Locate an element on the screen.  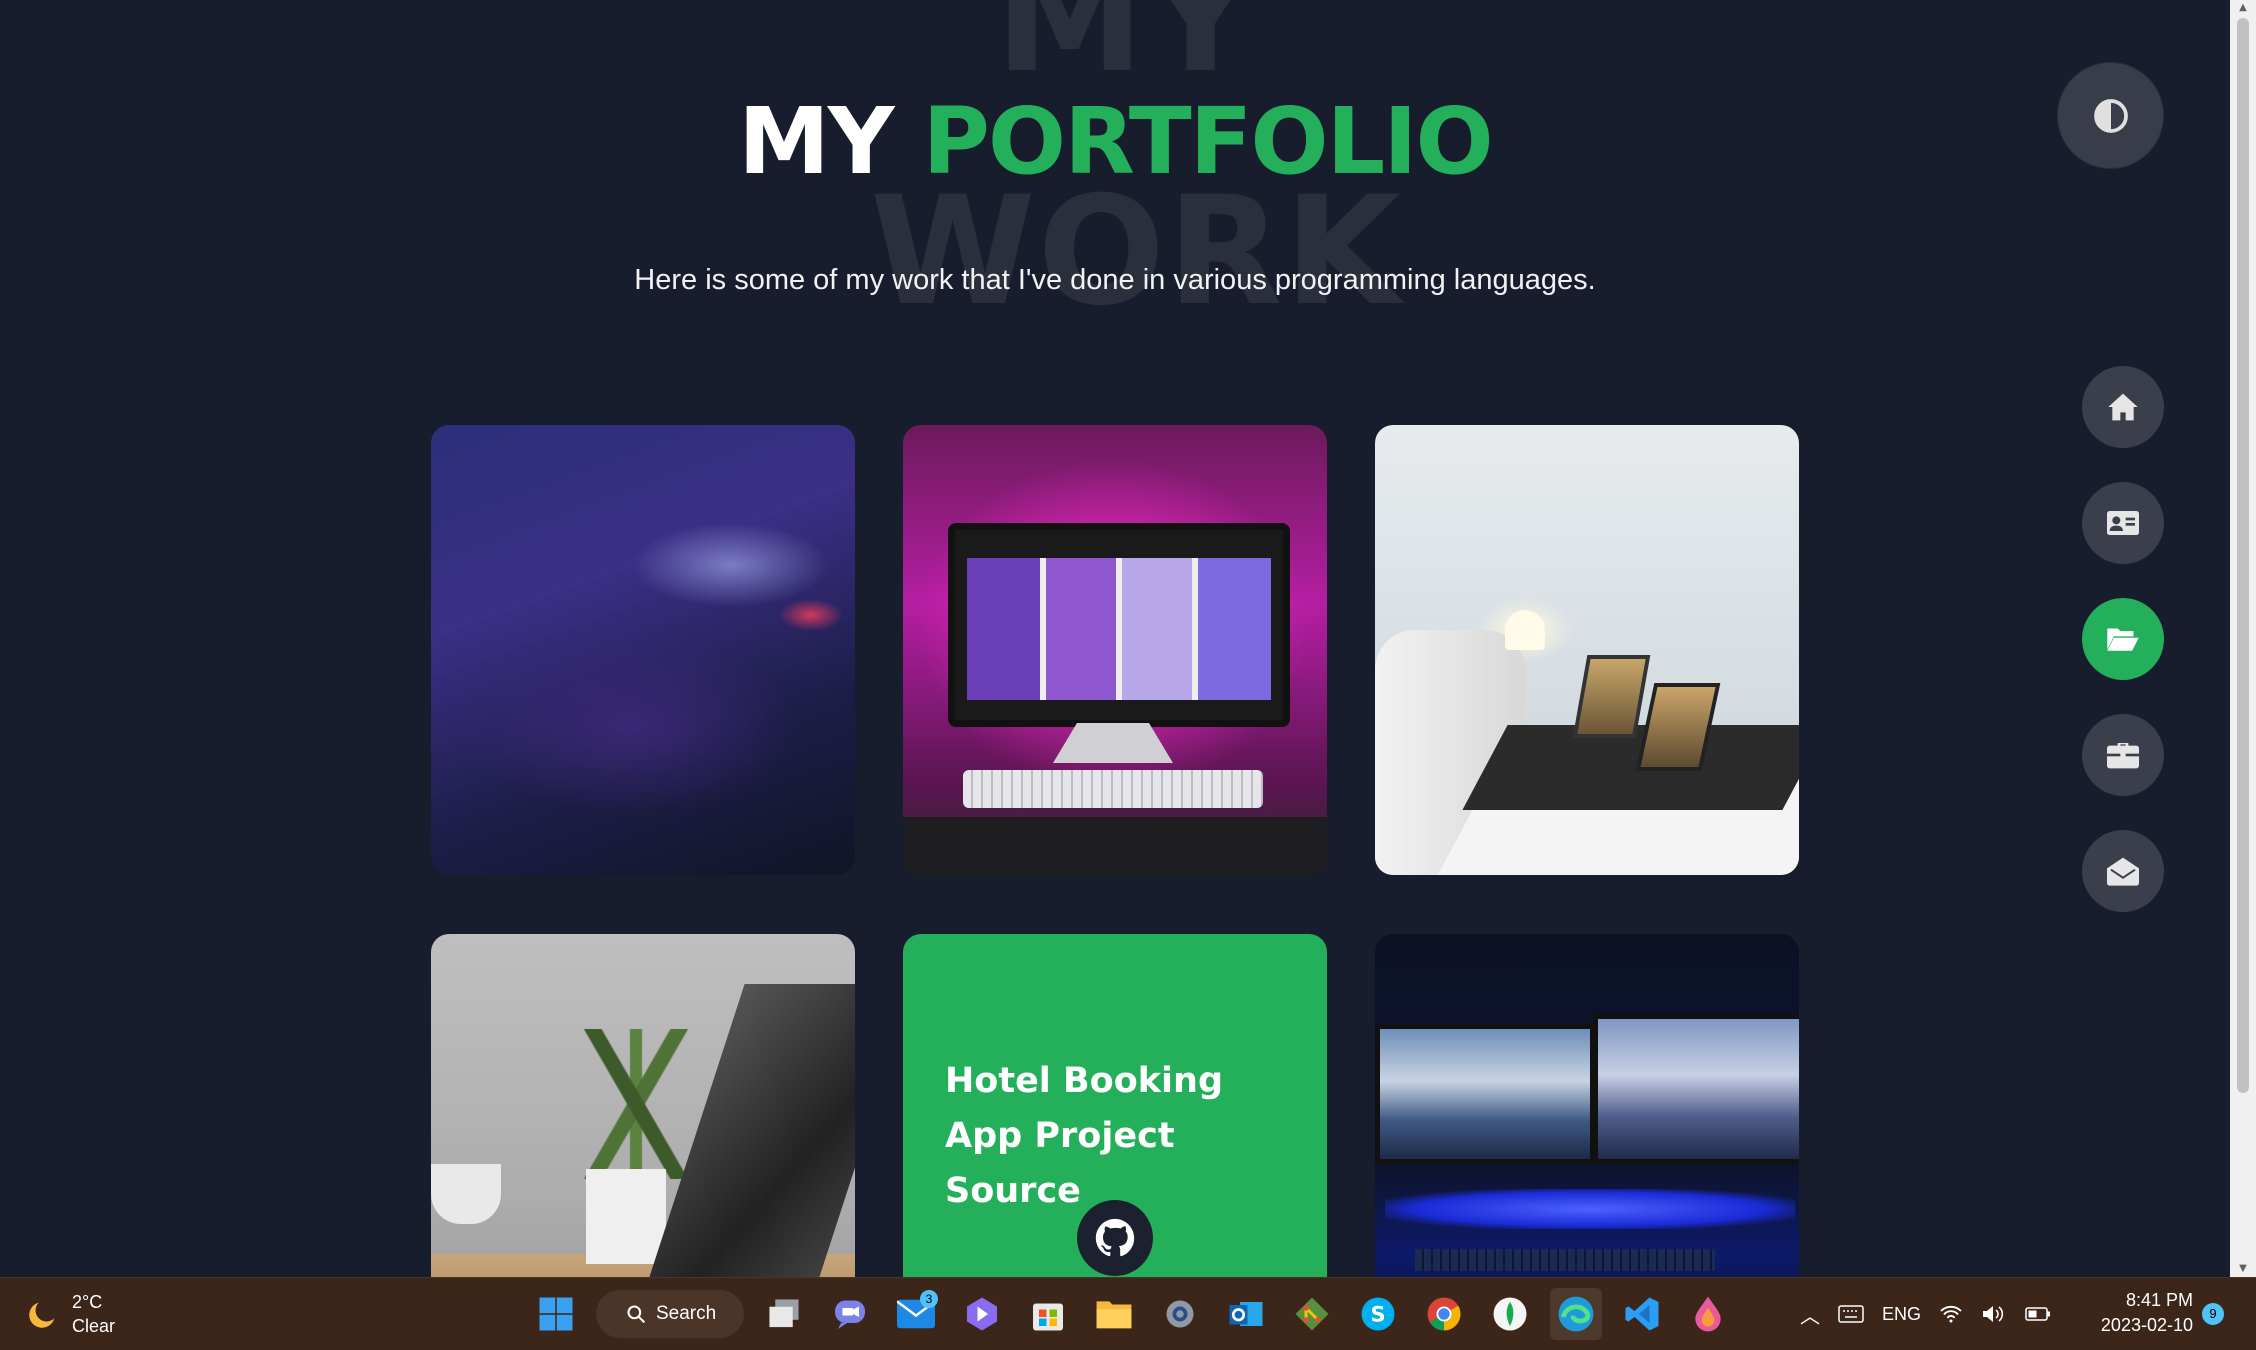
monitor-stand is located at coordinates (1113, 743).